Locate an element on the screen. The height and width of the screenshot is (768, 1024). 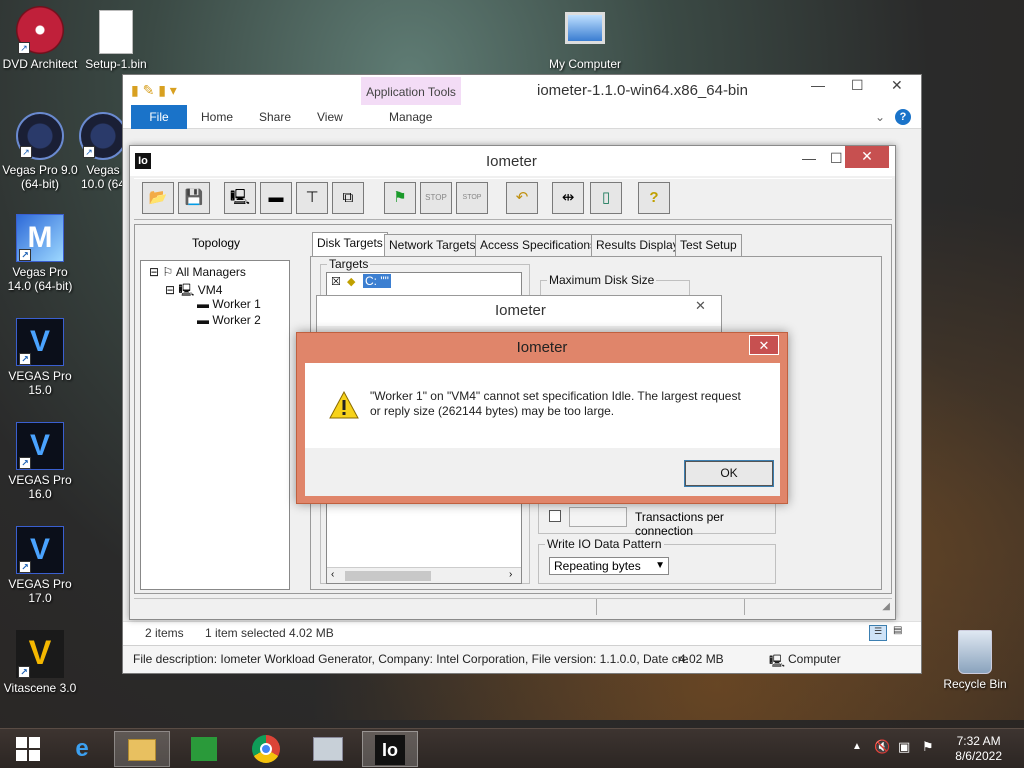
desktop-icon-vegas-17: V ↗ VEGAS Pro 17.0 is located at coordinates (40, 565).